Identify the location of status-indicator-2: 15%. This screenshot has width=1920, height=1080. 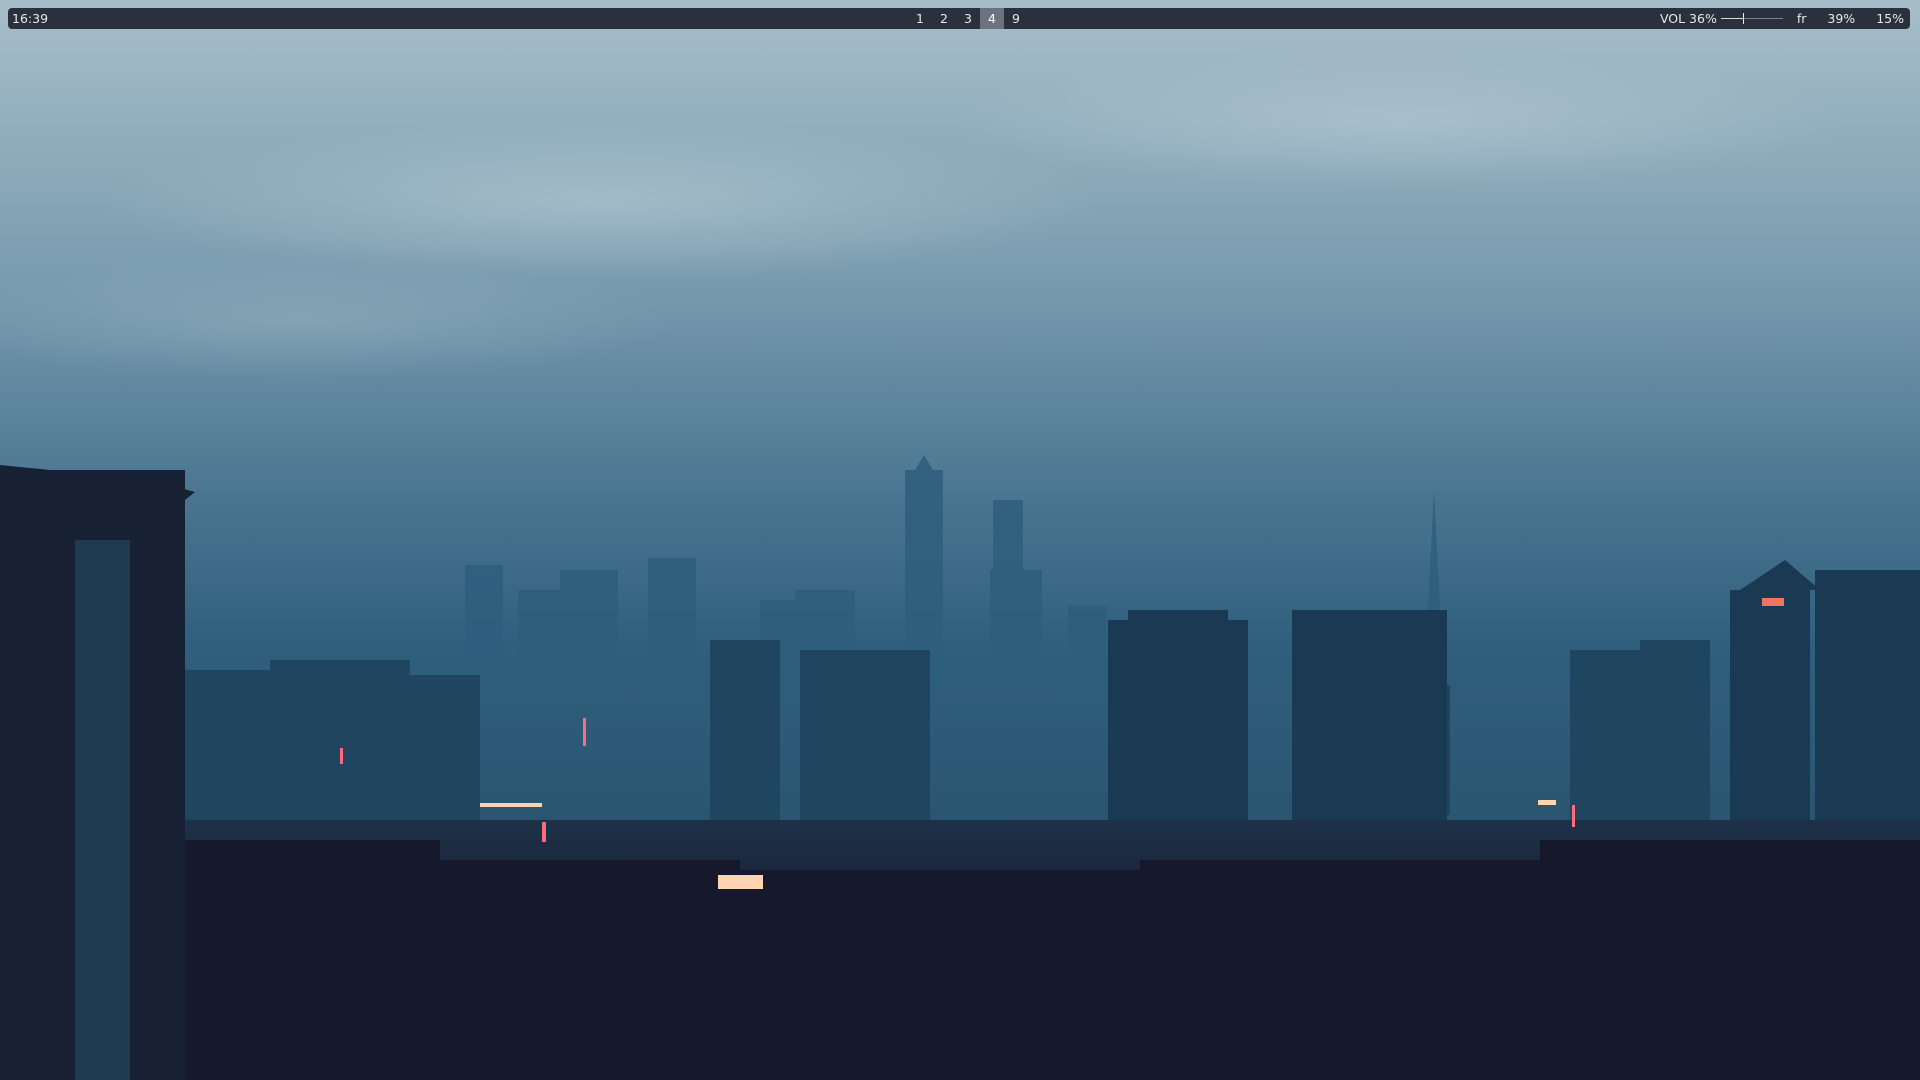
(1890, 18).